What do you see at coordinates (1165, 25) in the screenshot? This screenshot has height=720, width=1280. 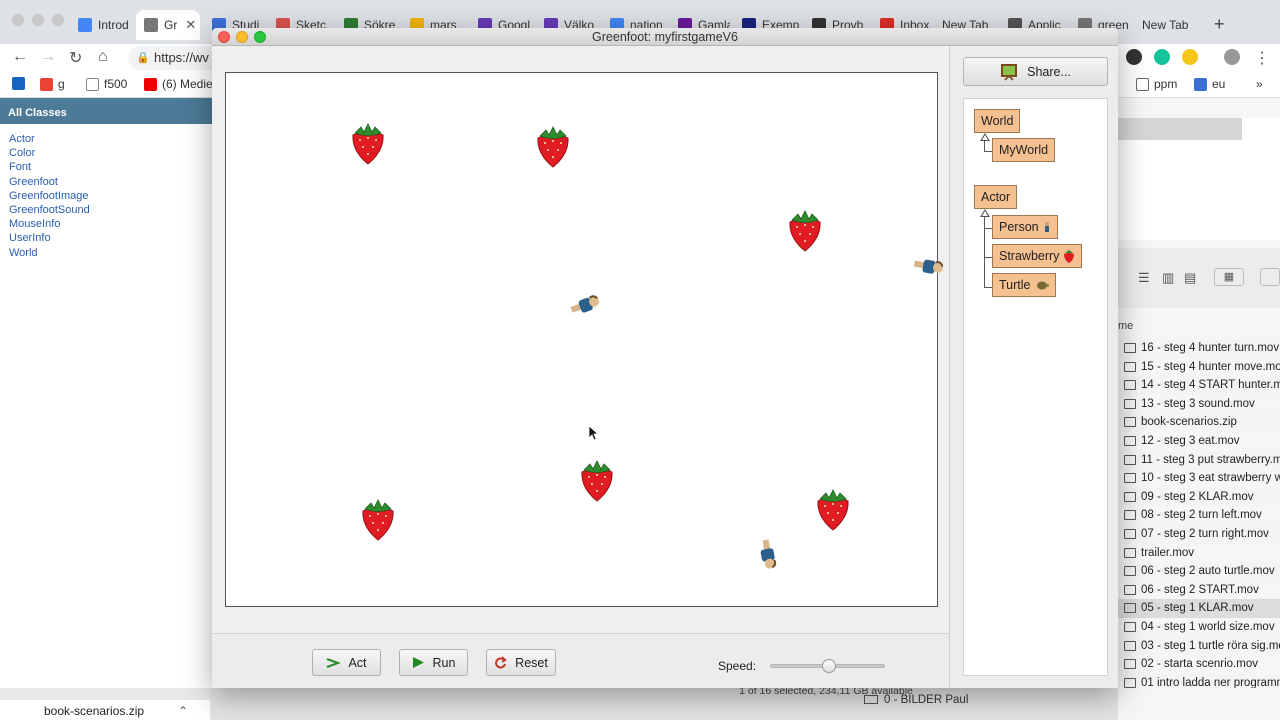 I see `tab-label: New Tab` at bounding box center [1165, 25].